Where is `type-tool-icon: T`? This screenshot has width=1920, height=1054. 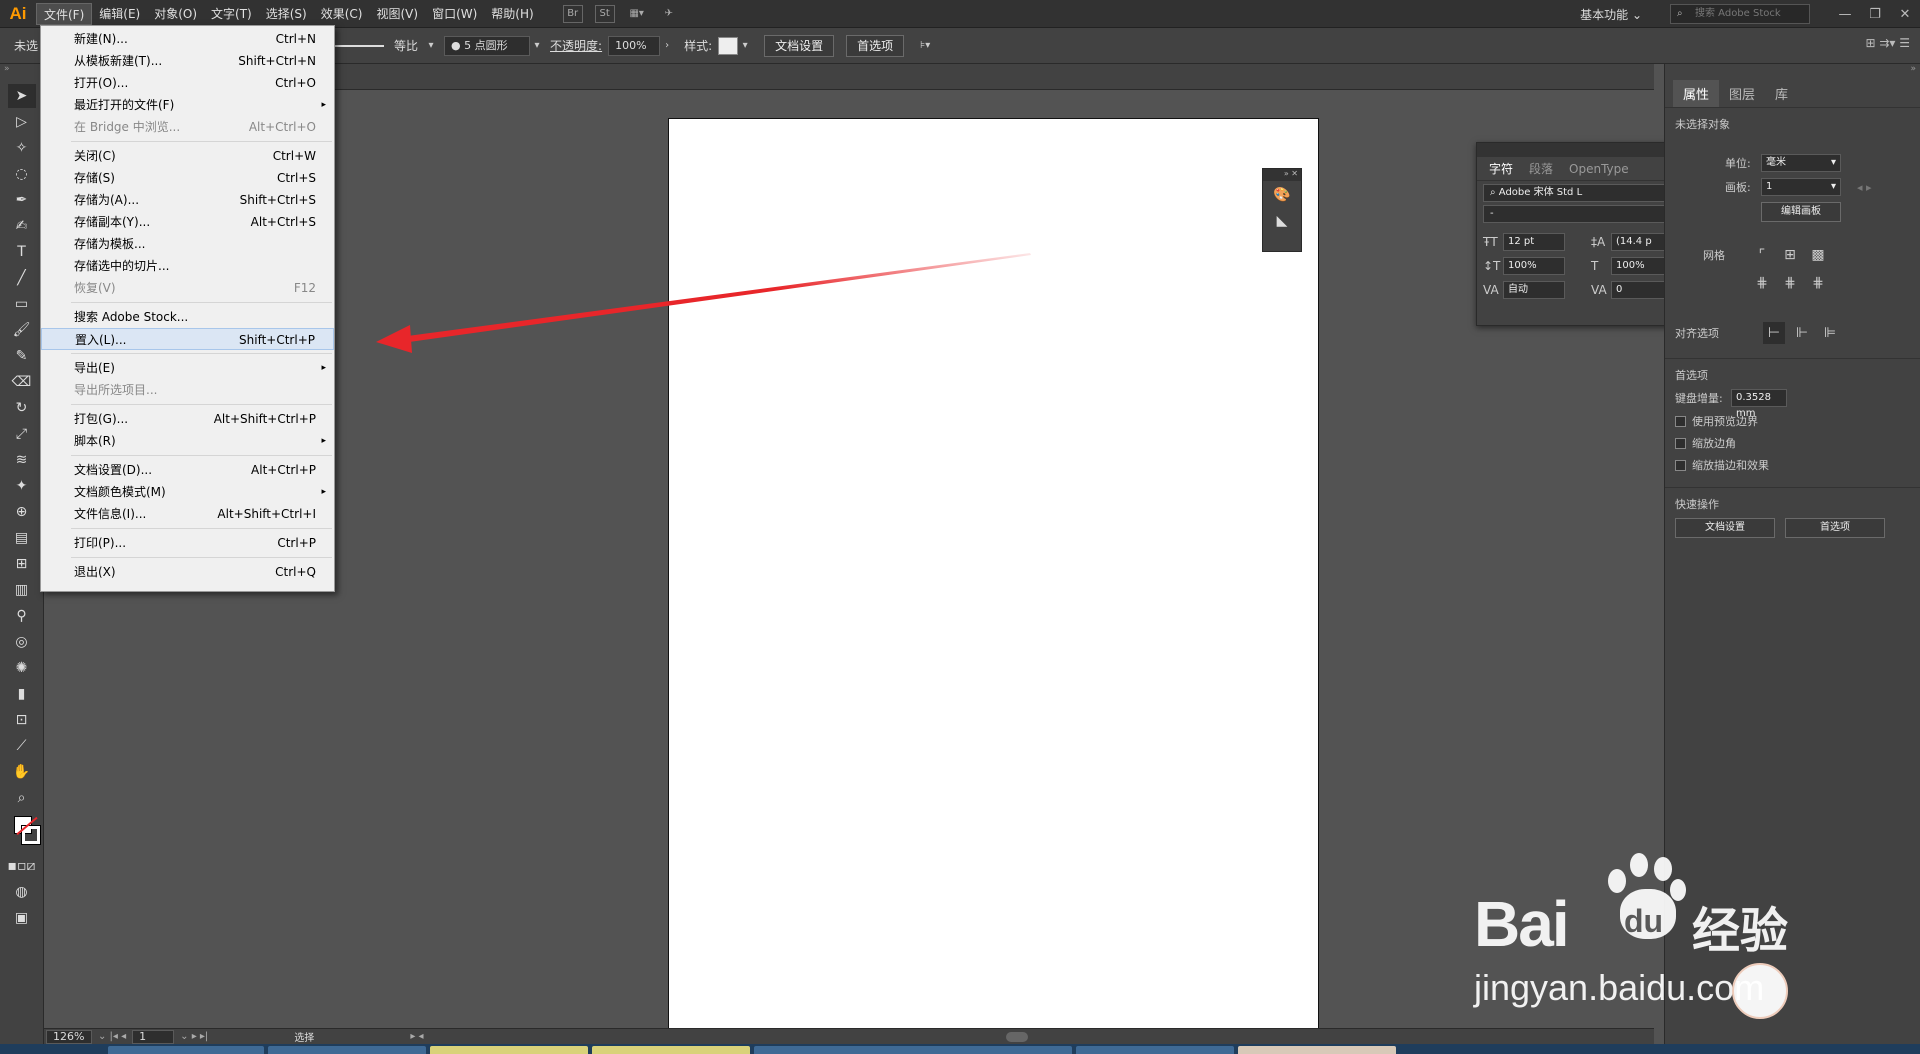
type-tool-icon: T is located at coordinates (22, 252).